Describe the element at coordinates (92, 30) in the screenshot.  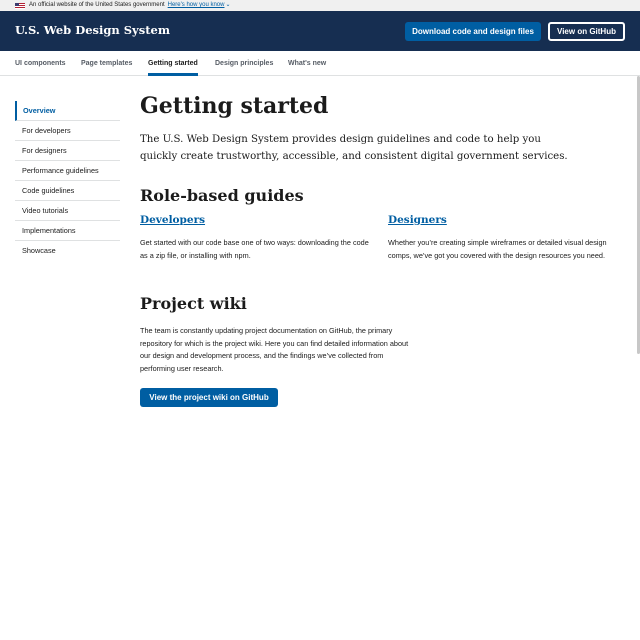
I see `site-title: U.S. Web Design System` at that location.